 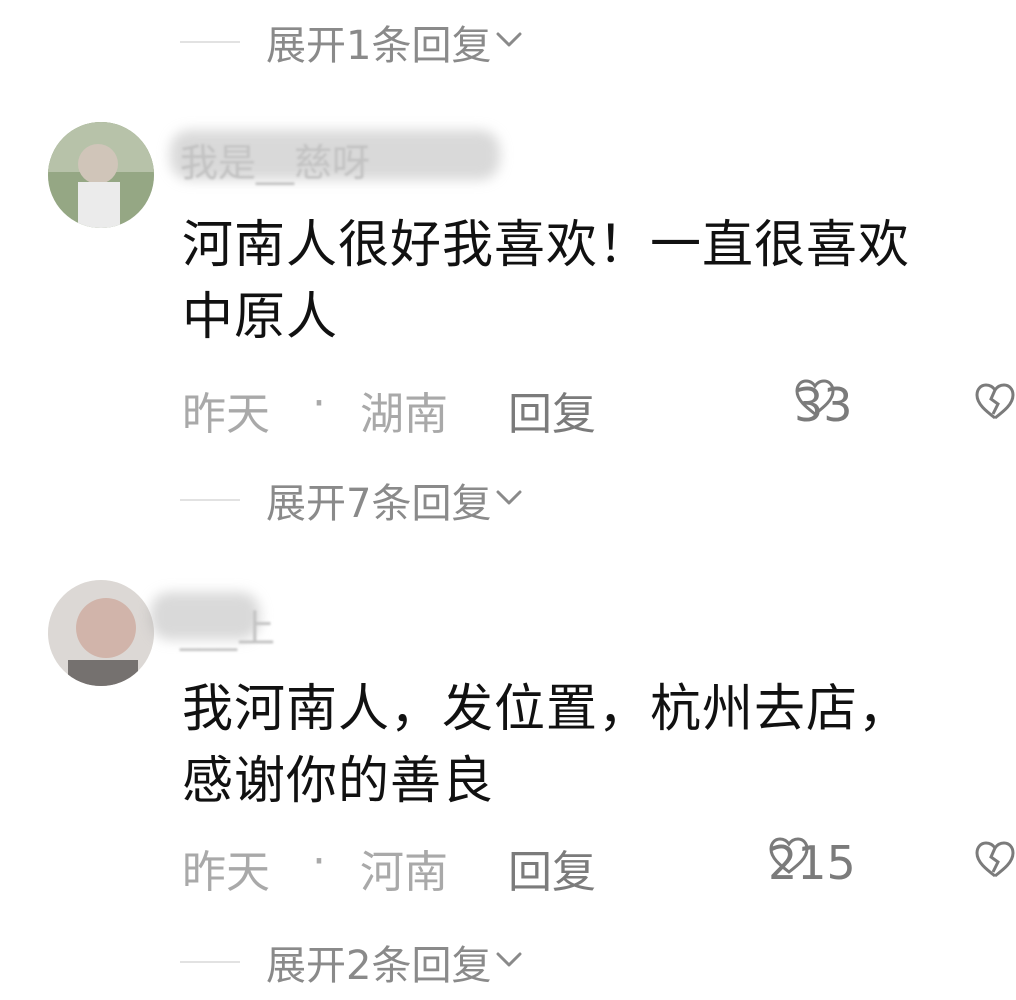 I want to click on like-count: 33, so click(x=823, y=405).